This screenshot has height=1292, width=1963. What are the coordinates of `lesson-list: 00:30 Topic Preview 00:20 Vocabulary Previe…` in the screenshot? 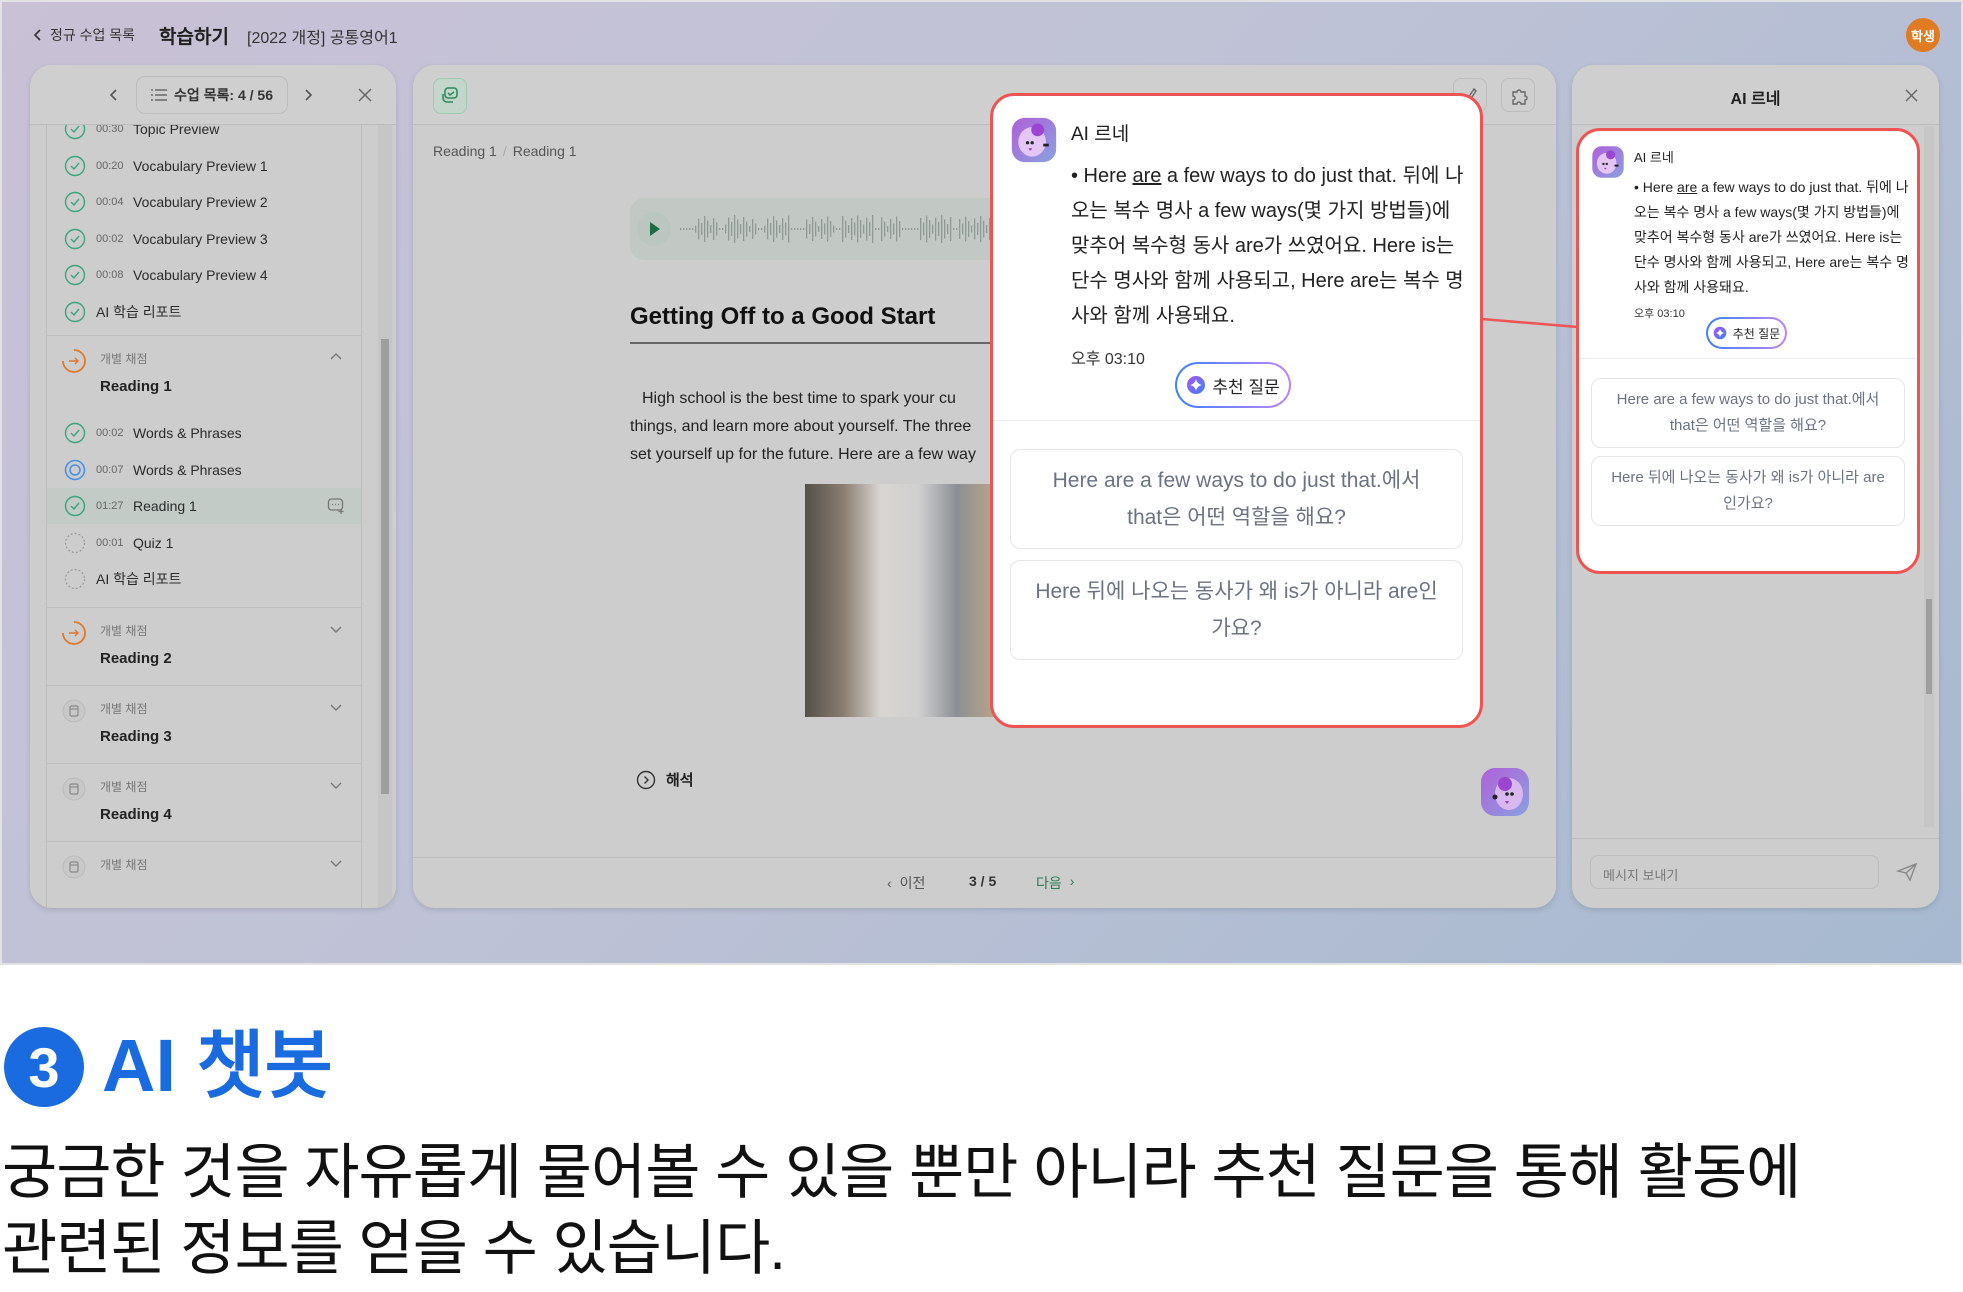 It's located at (204, 516).